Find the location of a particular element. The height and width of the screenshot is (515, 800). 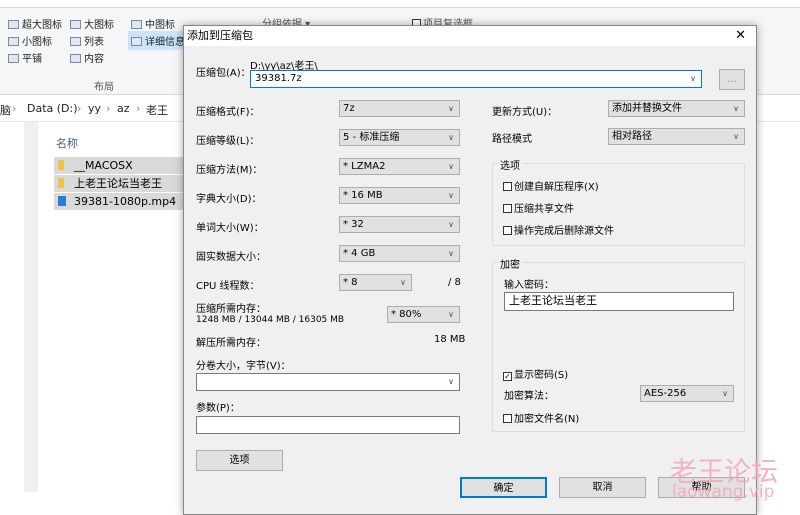

file-row: 上老王论坛当老王 is located at coordinates (119, 183).